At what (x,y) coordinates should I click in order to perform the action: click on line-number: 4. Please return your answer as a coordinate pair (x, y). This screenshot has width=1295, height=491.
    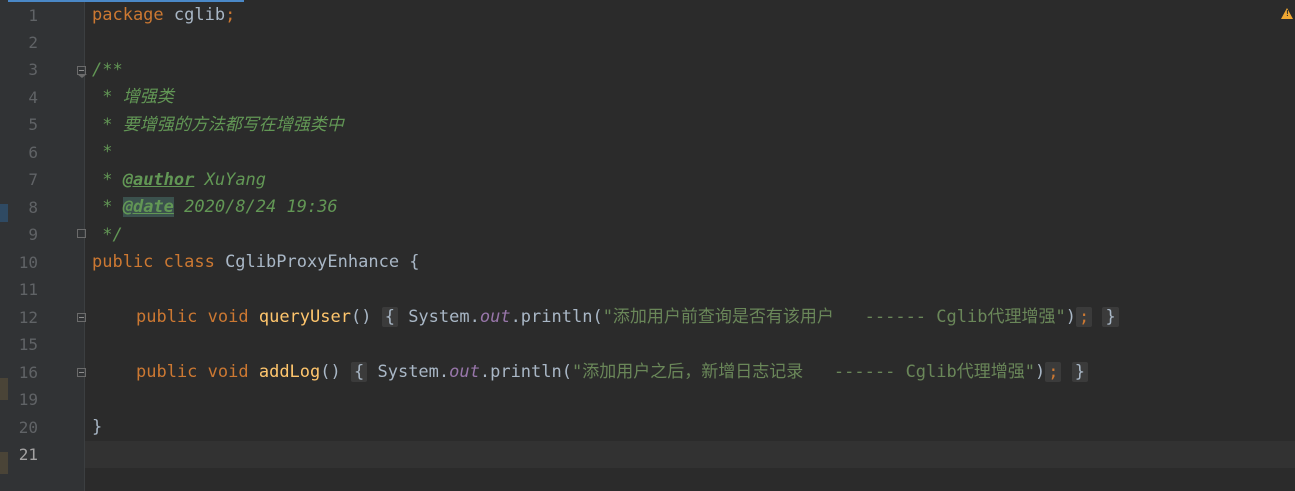
    Looking at the image, I should click on (33, 97).